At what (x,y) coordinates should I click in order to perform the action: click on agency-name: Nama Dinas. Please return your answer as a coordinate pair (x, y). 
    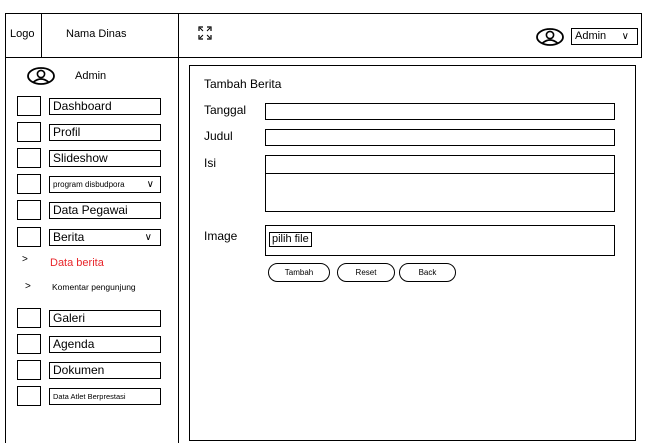
    Looking at the image, I should click on (96, 34).